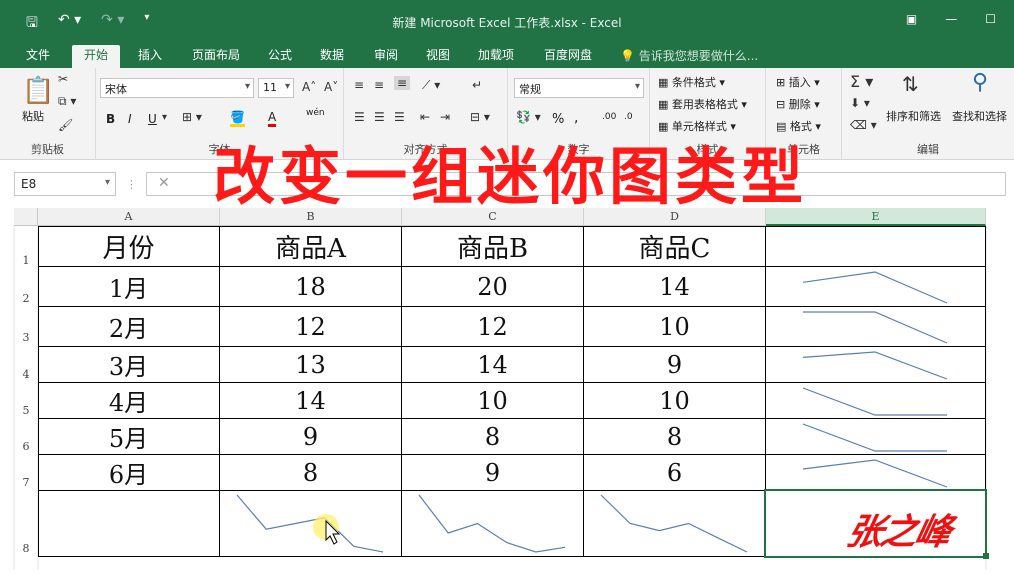 The height and width of the screenshot is (587, 1014). I want to click on tutorial-headline: 改变一组迷你图类型, so click(509, 176).